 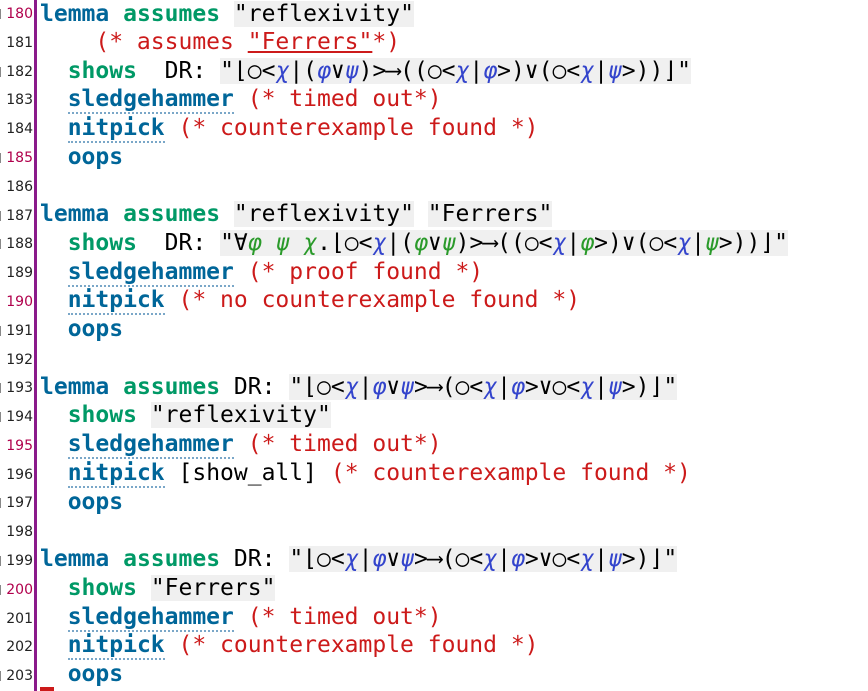 What do you see at coordinates (310, 42) in the screenshot?
I see `comment-ferrers: "Ferrers"` at bounding box center [310, 42].